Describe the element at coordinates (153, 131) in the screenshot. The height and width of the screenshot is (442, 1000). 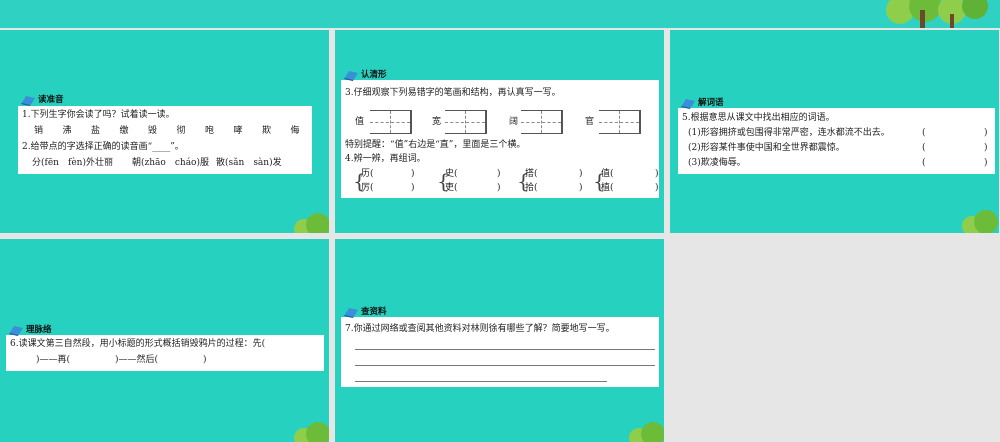
I see `char: 毁` at that location.